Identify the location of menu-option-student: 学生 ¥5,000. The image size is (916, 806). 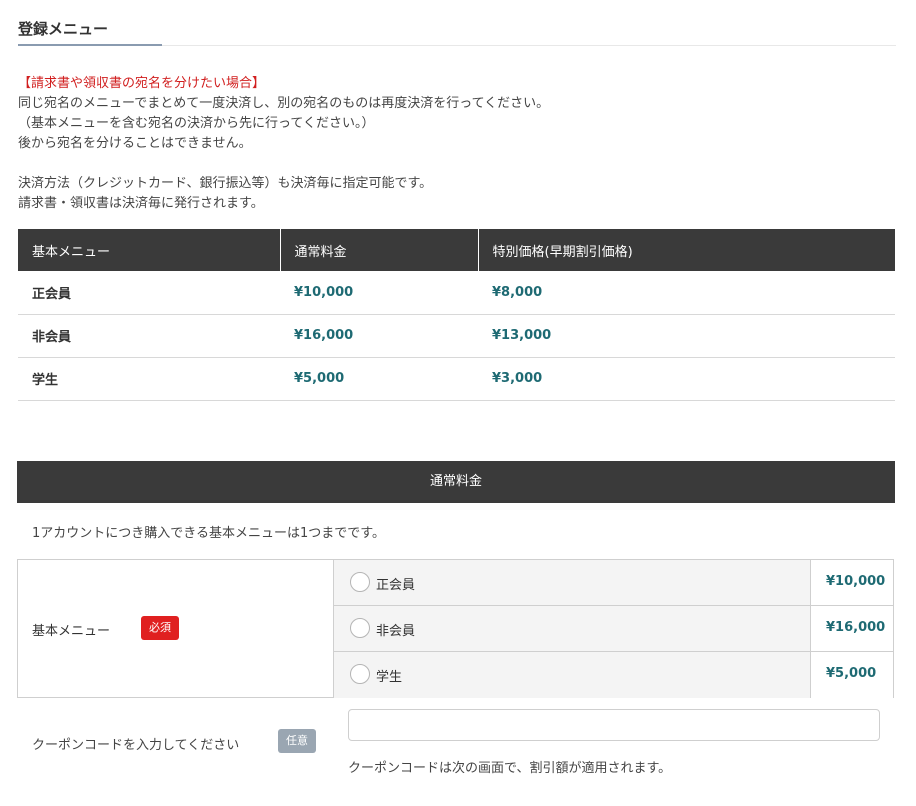
(613, 675).